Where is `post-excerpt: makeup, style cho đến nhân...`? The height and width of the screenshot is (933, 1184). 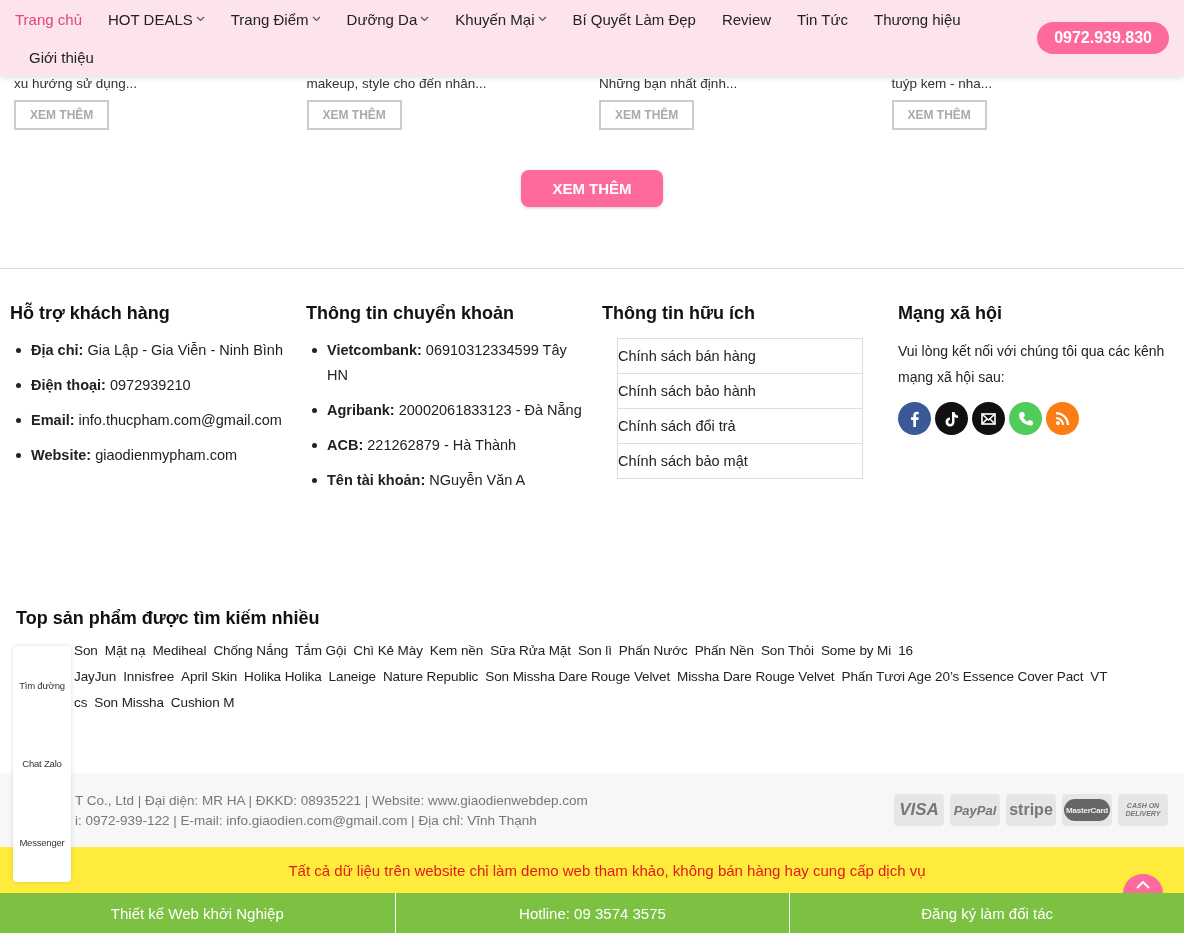
post-excerpt: makeup, style cho đến nhân... is located at coordinates (396, 84).